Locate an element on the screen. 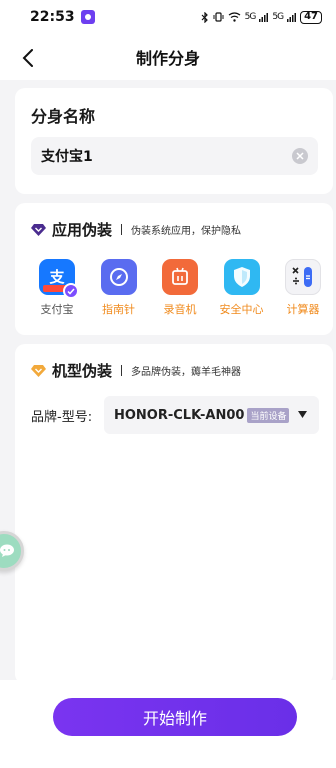  diamond-icon is located at coordinates (38, 229).